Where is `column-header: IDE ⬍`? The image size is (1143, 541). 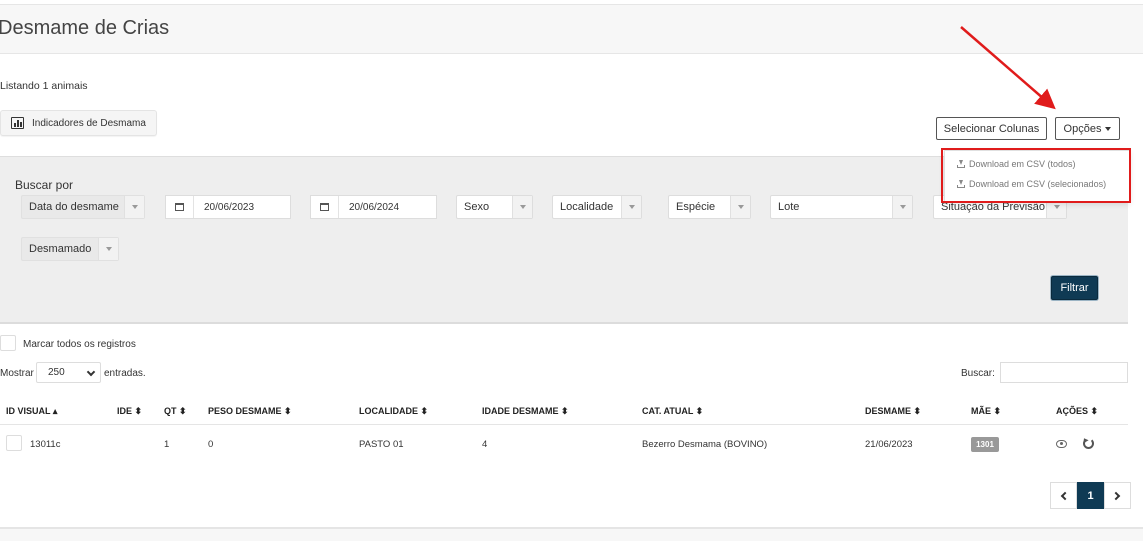
column-header: IDE ⬍ is located at coordinates (129, 411).